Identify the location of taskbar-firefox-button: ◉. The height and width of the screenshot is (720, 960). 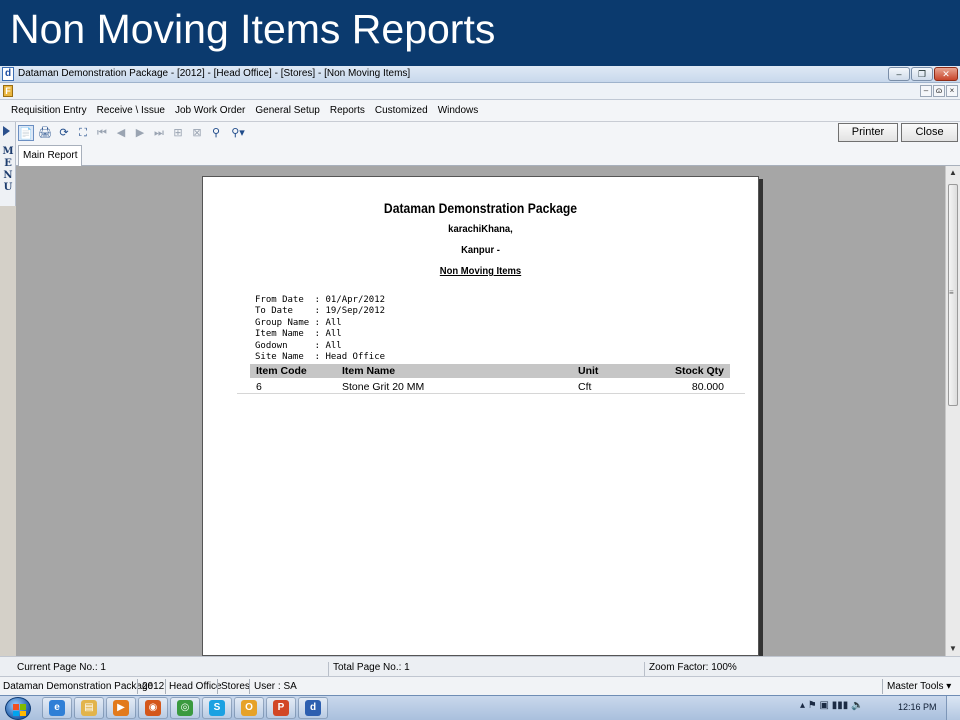
(153, 708).